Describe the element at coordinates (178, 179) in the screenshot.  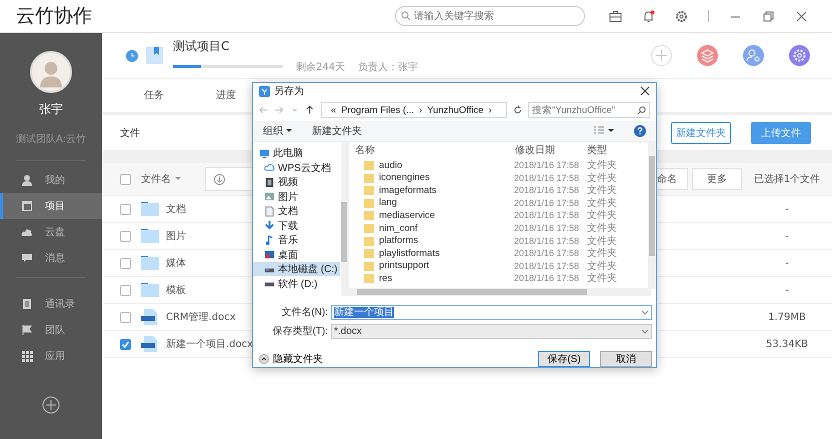
I see `caret-icon` at that location.